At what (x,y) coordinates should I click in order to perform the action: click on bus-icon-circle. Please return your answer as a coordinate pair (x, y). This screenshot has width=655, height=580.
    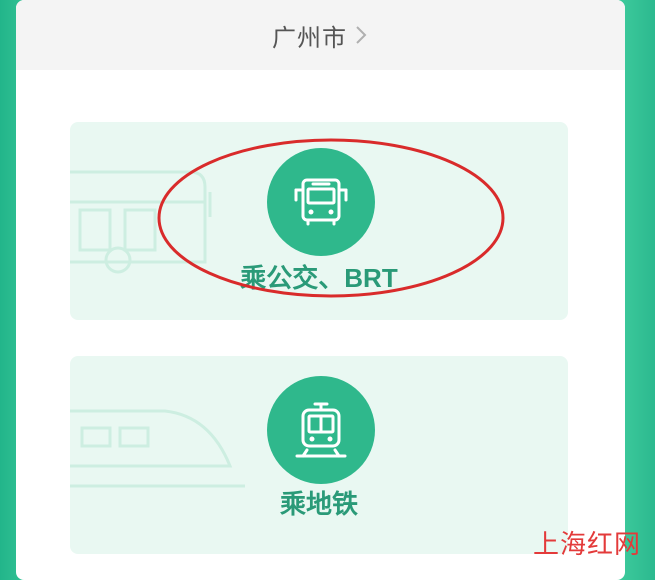
    Looking at the image, I should click on (321, 202).